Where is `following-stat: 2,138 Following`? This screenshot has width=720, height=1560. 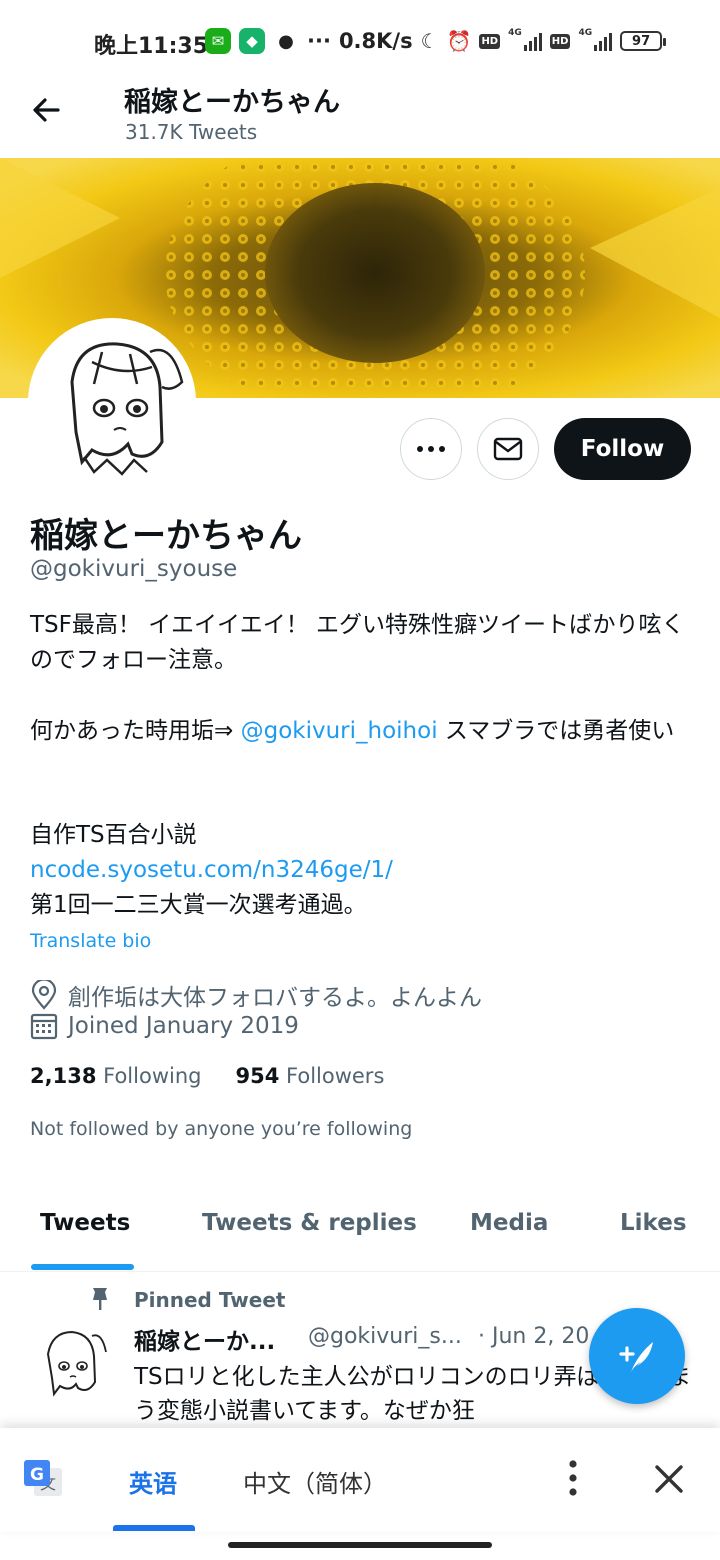
following-stat: 2,138 Following is located at coordinates (115, 1076).